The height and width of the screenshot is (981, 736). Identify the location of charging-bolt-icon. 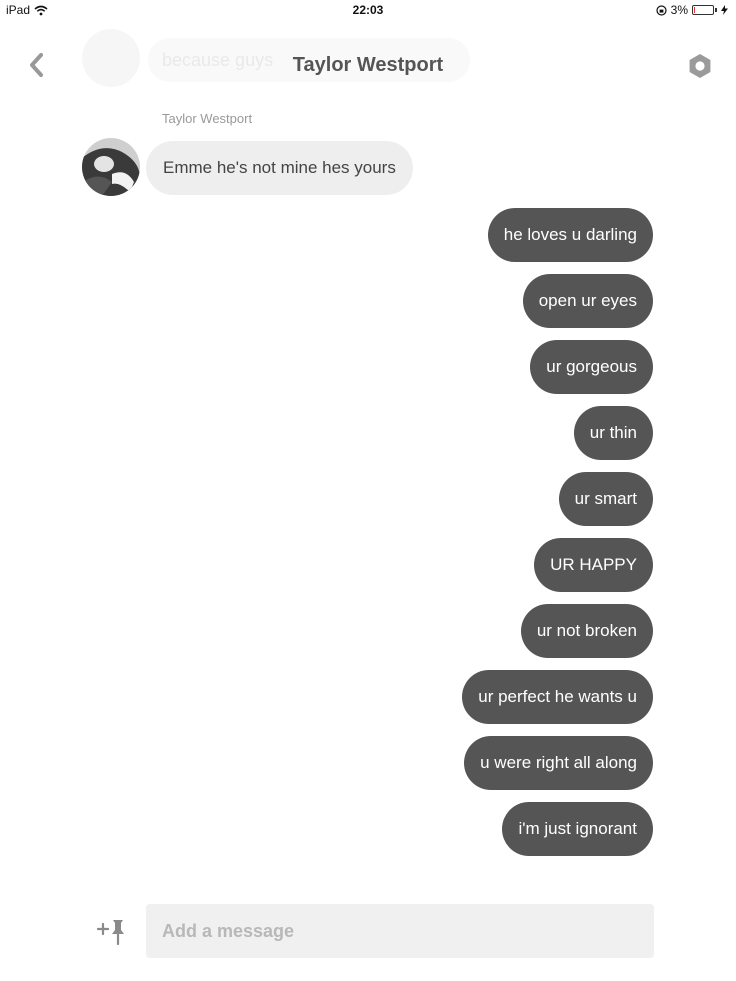
(724, 10).